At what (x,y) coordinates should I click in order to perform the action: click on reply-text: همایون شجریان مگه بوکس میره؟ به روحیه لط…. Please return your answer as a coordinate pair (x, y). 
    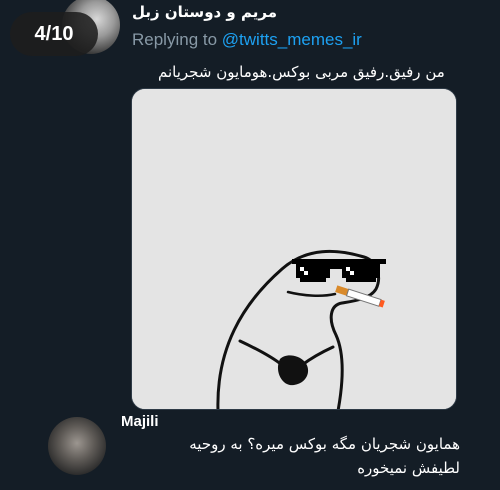
    Looking at the image, I should click on (310, 456).